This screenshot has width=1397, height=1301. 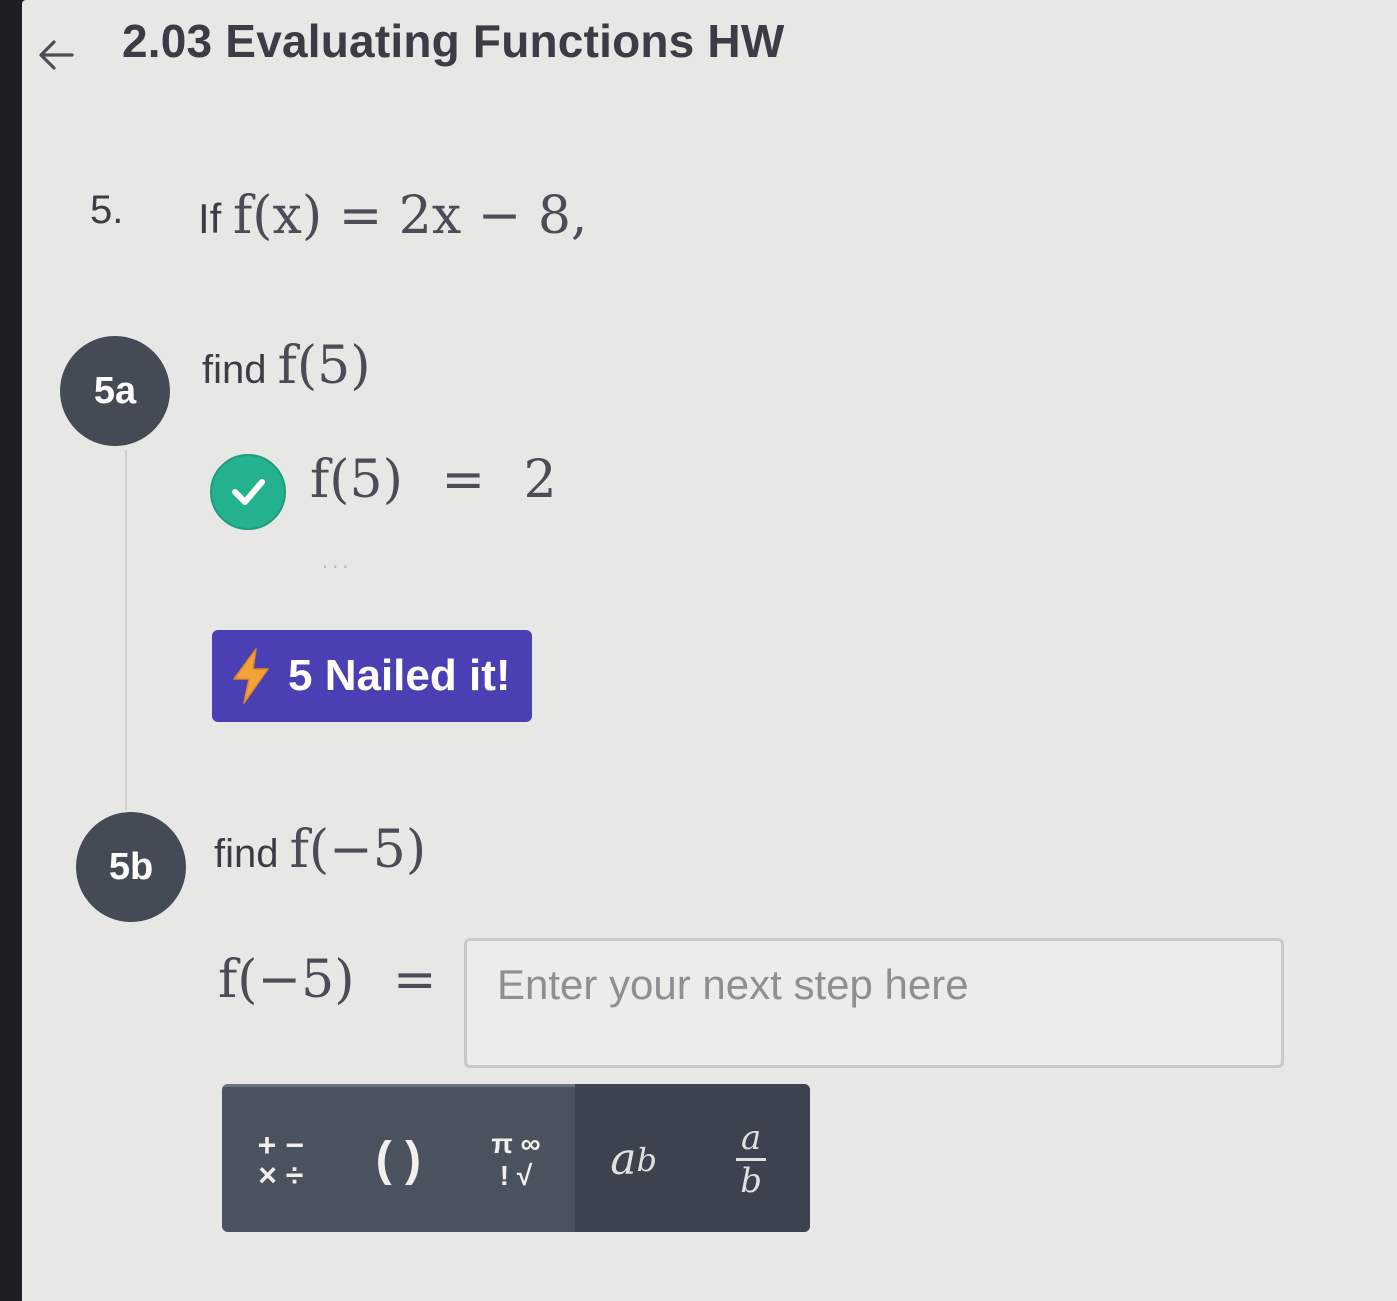 What do you see at coordinates (324, 366) in the screenshot?
I see `prompt-math: f(5)` at bounding box center [324, 366].